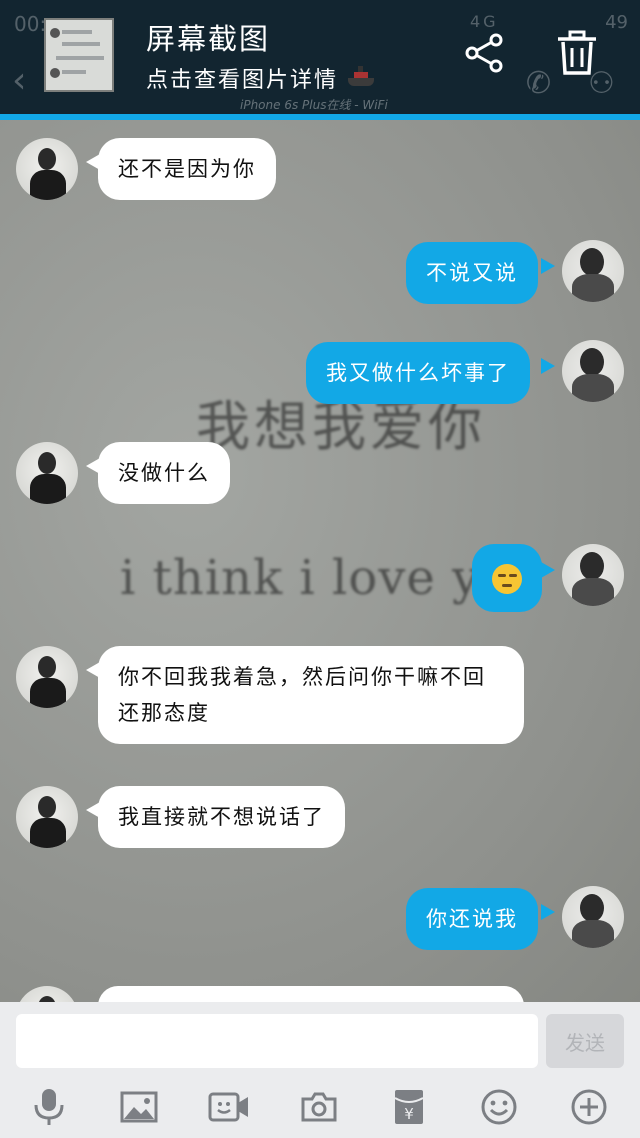 Image resolution: width=640 pixels, height=1138 pixels. I want to click on input-bar: 发送 ¥, so click(320, 1070).